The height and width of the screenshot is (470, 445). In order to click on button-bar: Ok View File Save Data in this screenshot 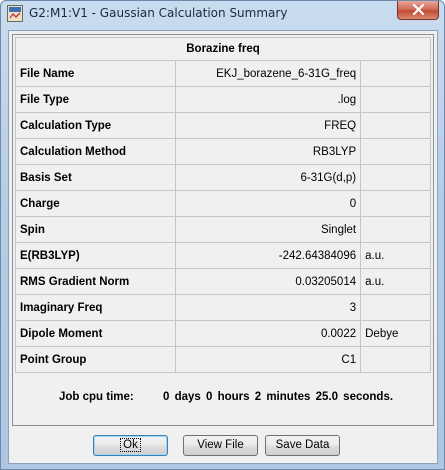, I will do `click(223, 447)`.